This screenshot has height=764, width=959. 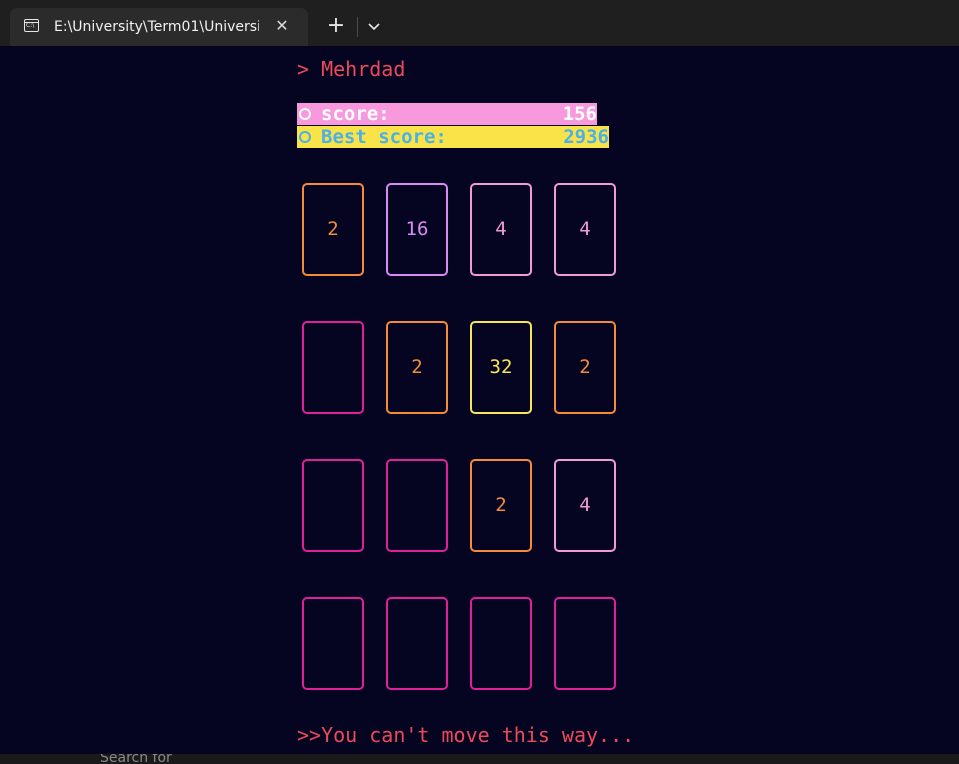 What do you see at coordinates (417, 229) in the screenshot?
I see `board-tile: 16` at bounding box center [417, 229].